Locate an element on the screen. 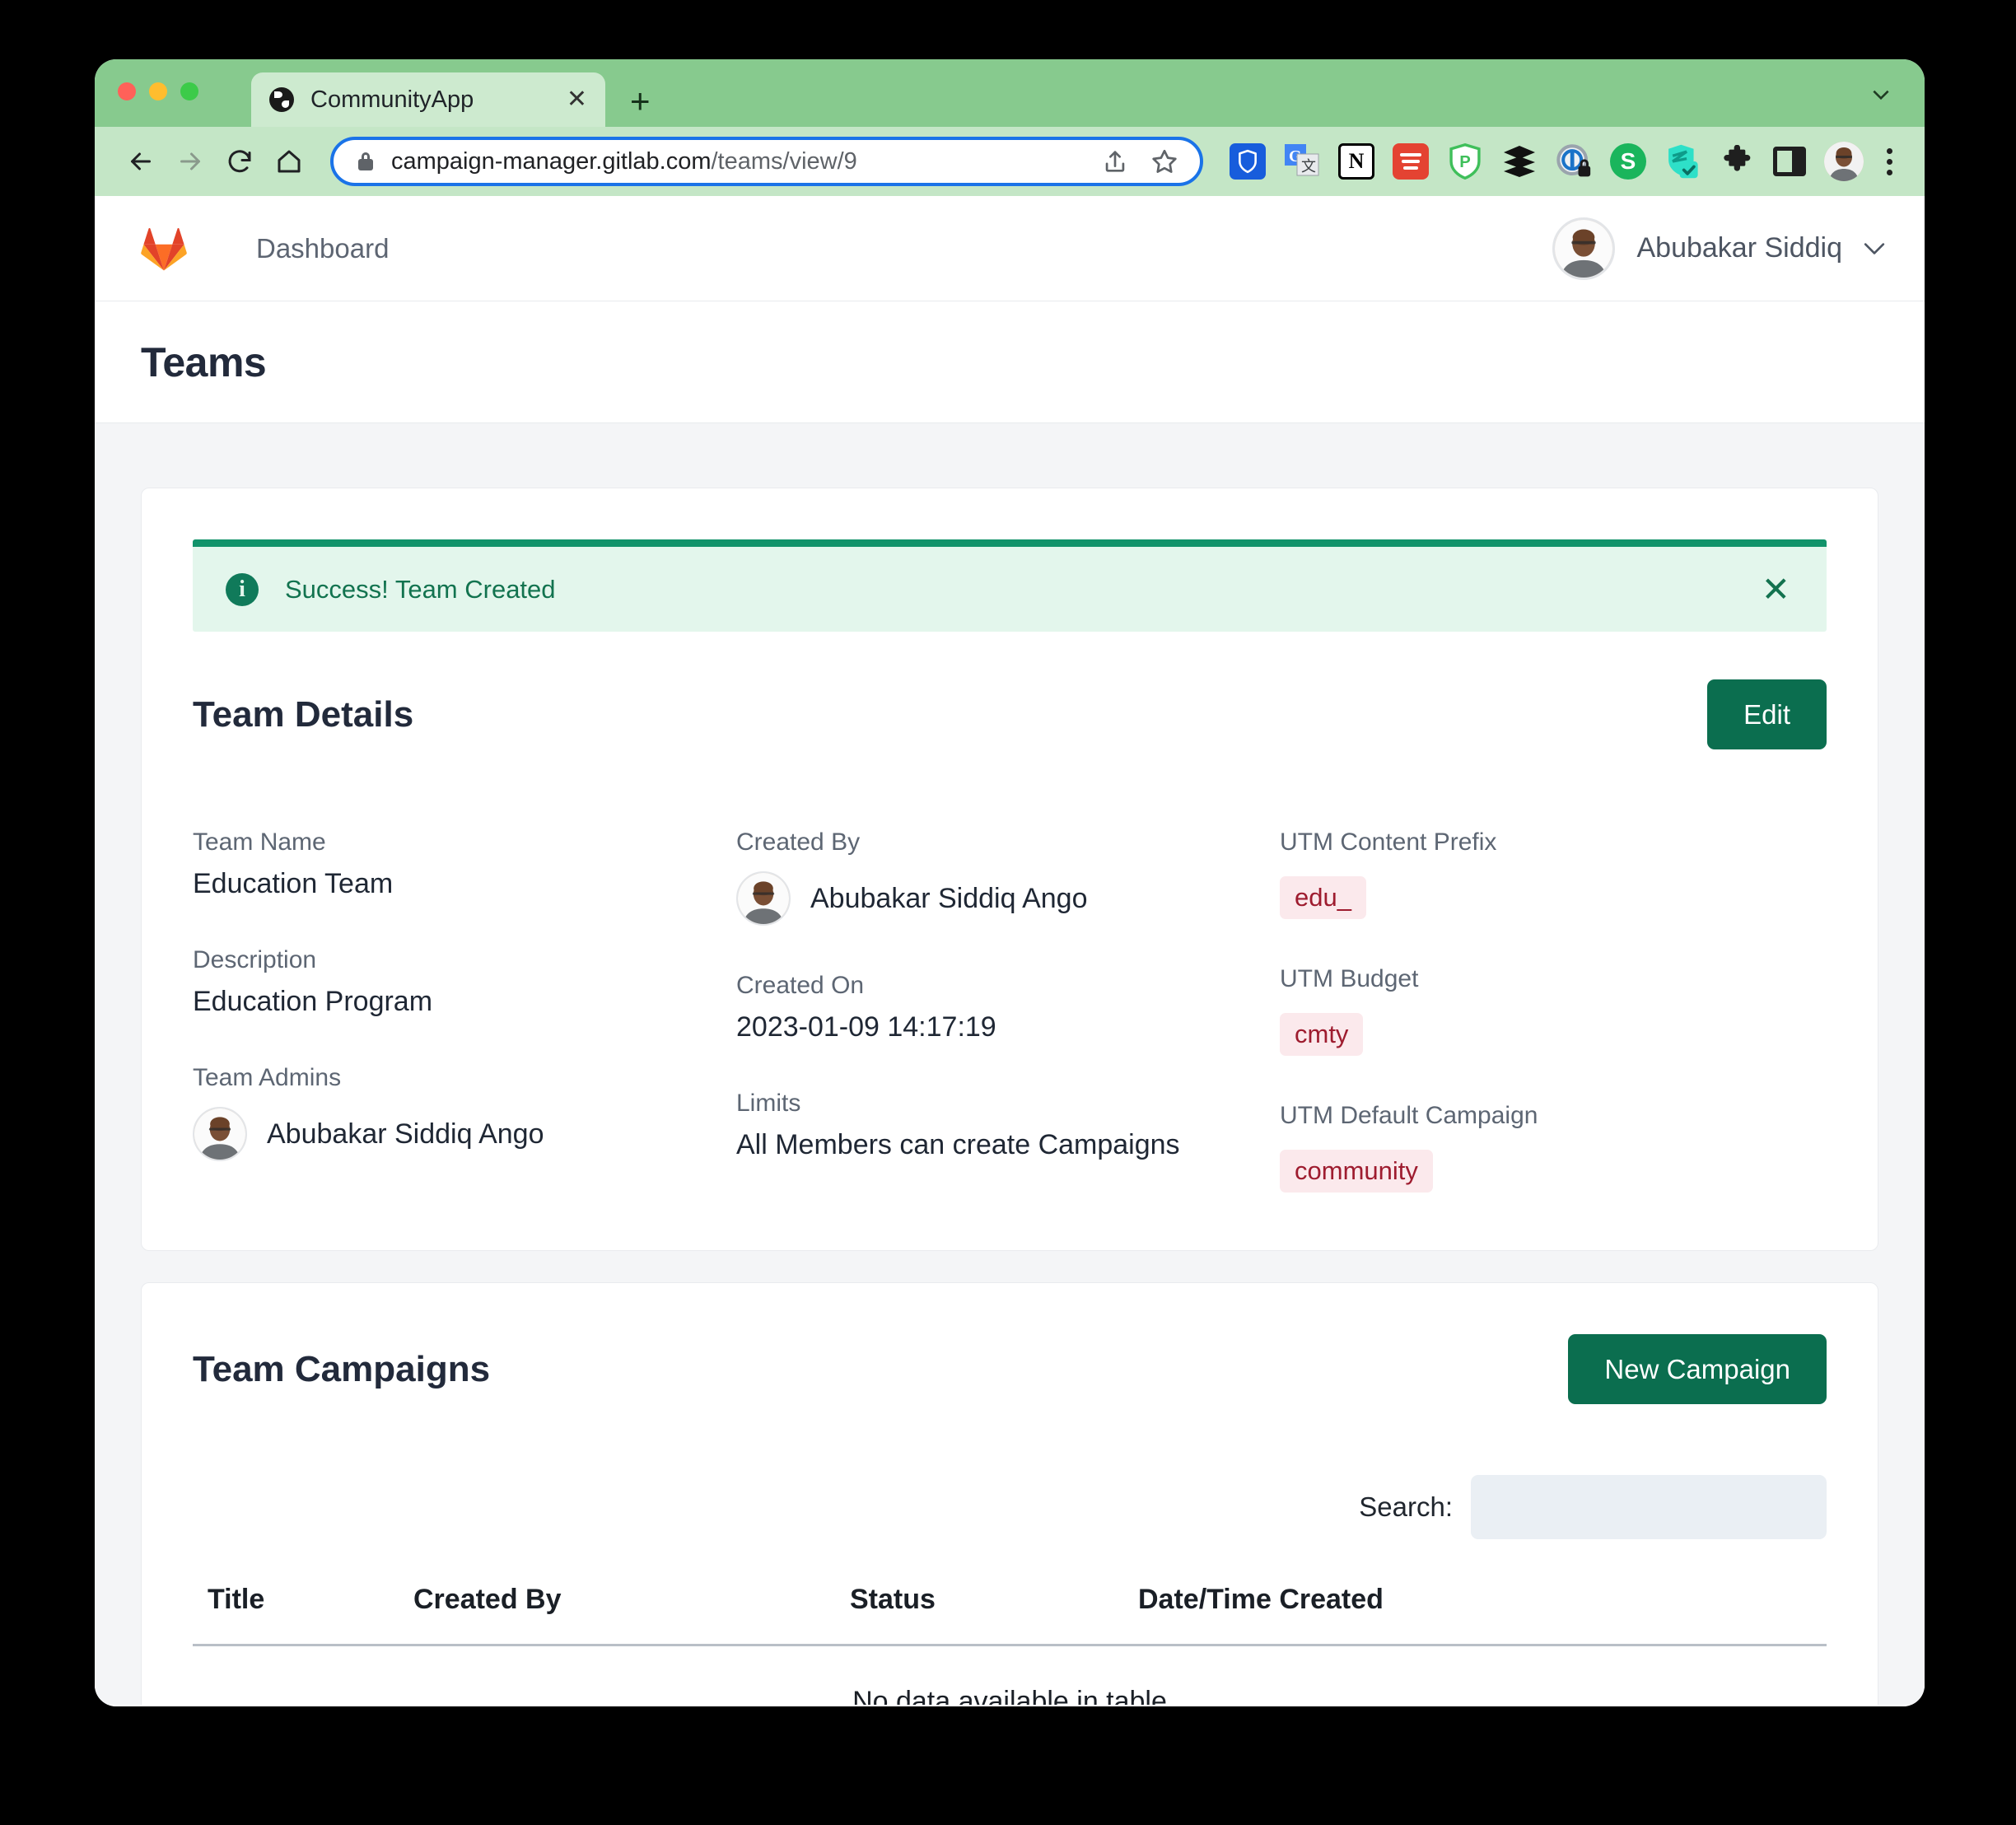 The width and height of the screenshot is (2016, 1825). maximize-window-button is located at coordinates (189, 91).